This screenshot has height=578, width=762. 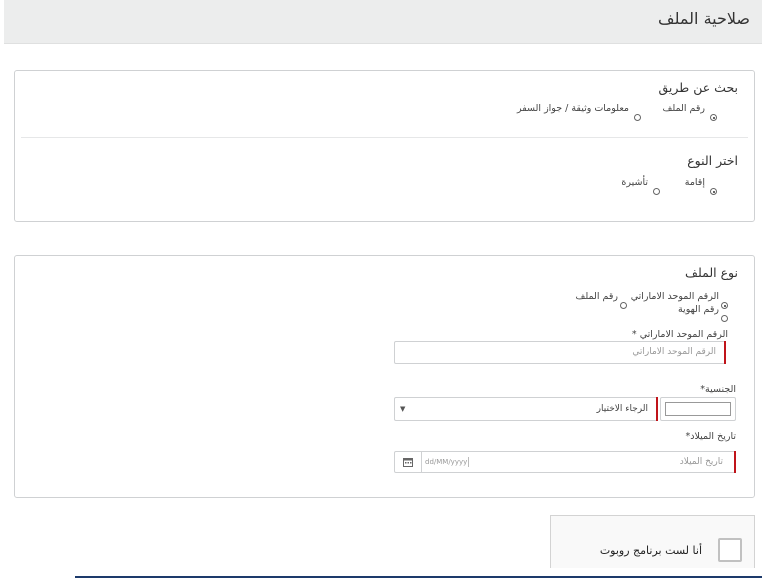 What do you see at coordinates (468, 462) in the screenshot?
I see `field-separator` at bounding box center [468, 462].